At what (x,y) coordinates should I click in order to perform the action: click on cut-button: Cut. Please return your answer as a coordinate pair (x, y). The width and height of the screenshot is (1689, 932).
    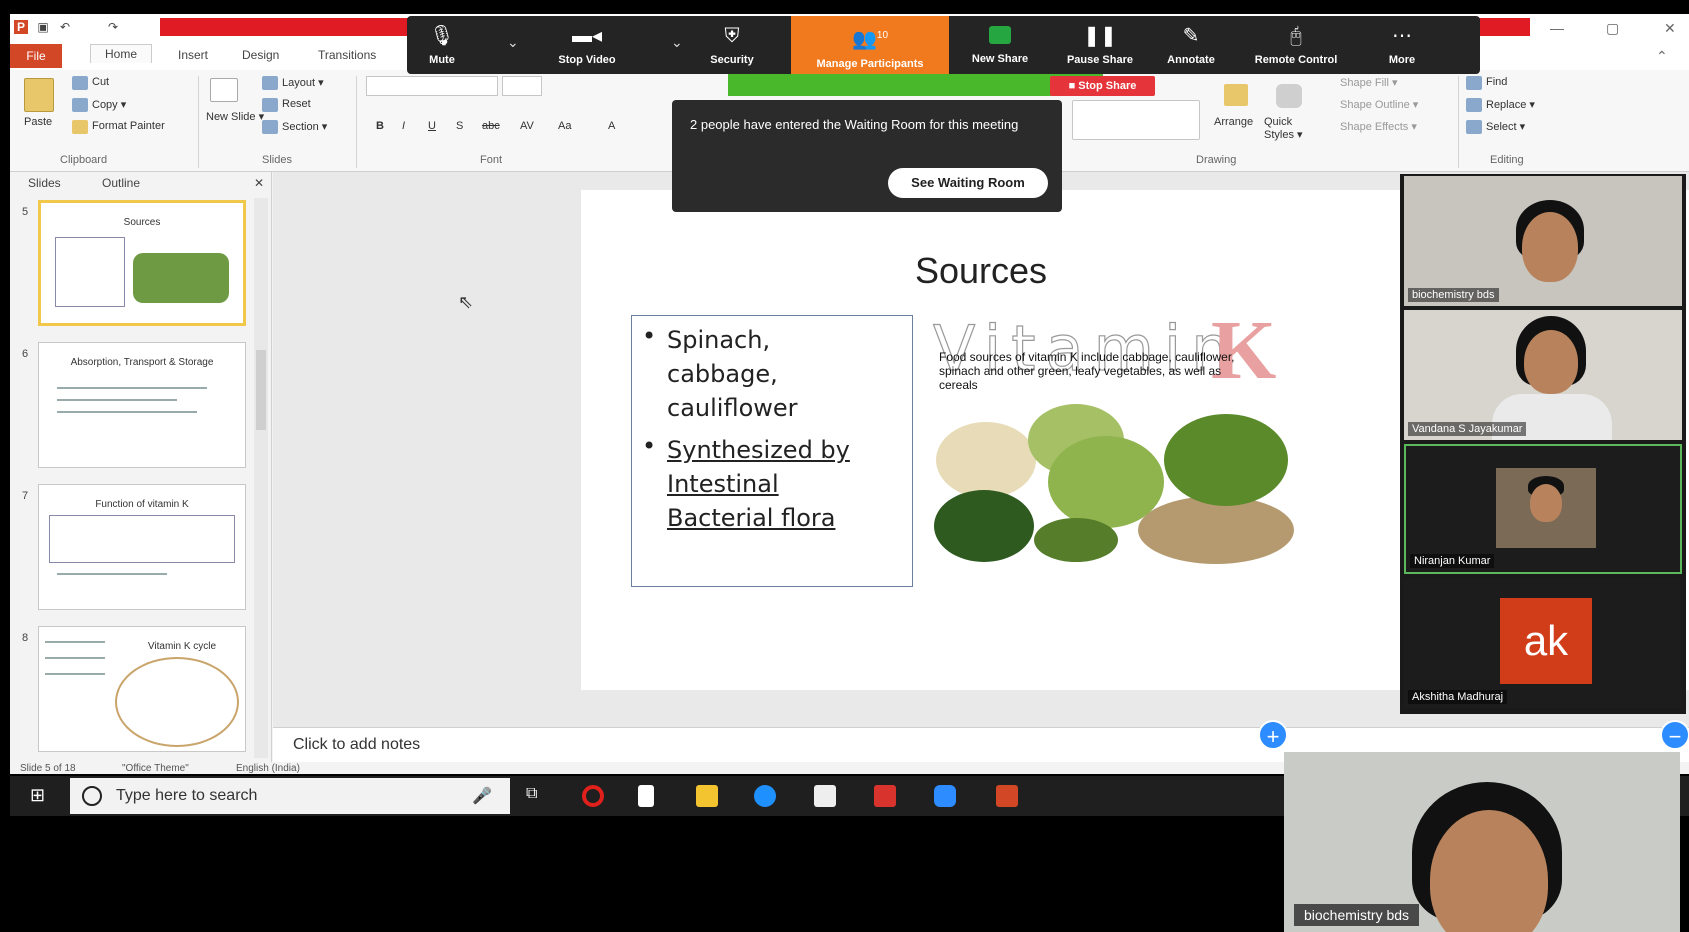
    Looking at the image, I should click on (100, 82).